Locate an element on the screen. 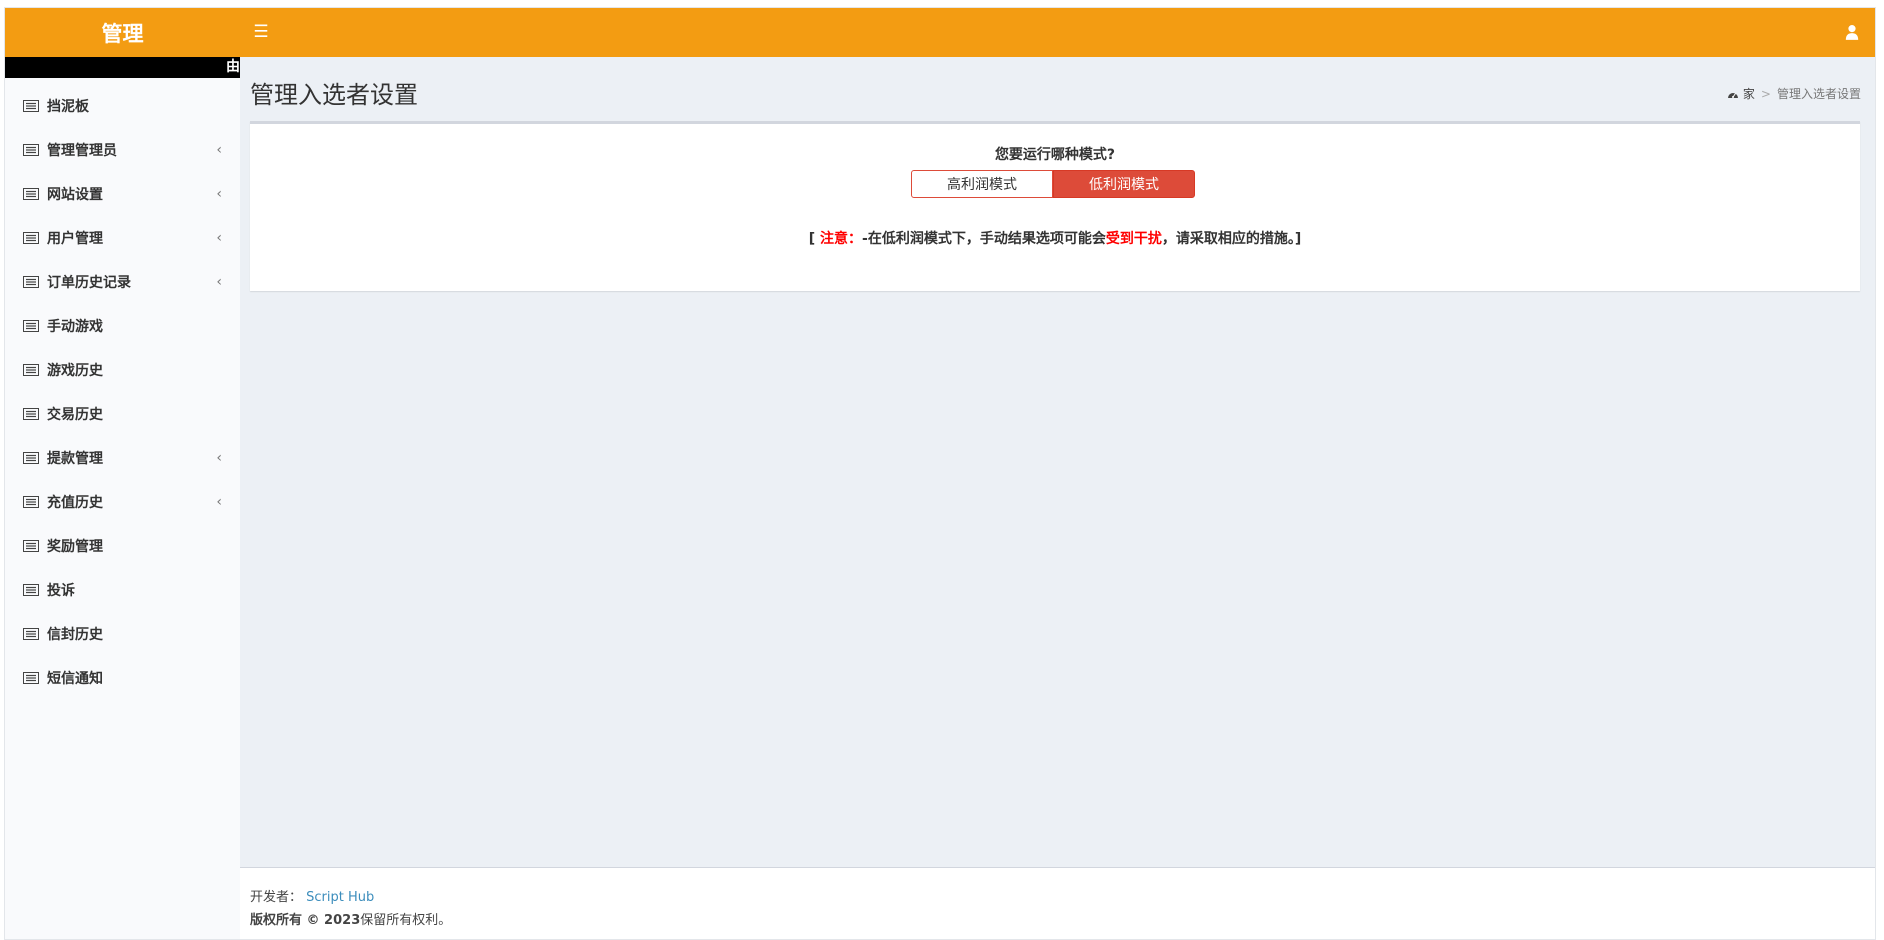 The image size is (1884, 940). top-navbar: ☰ is located at coordinates (1057, 32).